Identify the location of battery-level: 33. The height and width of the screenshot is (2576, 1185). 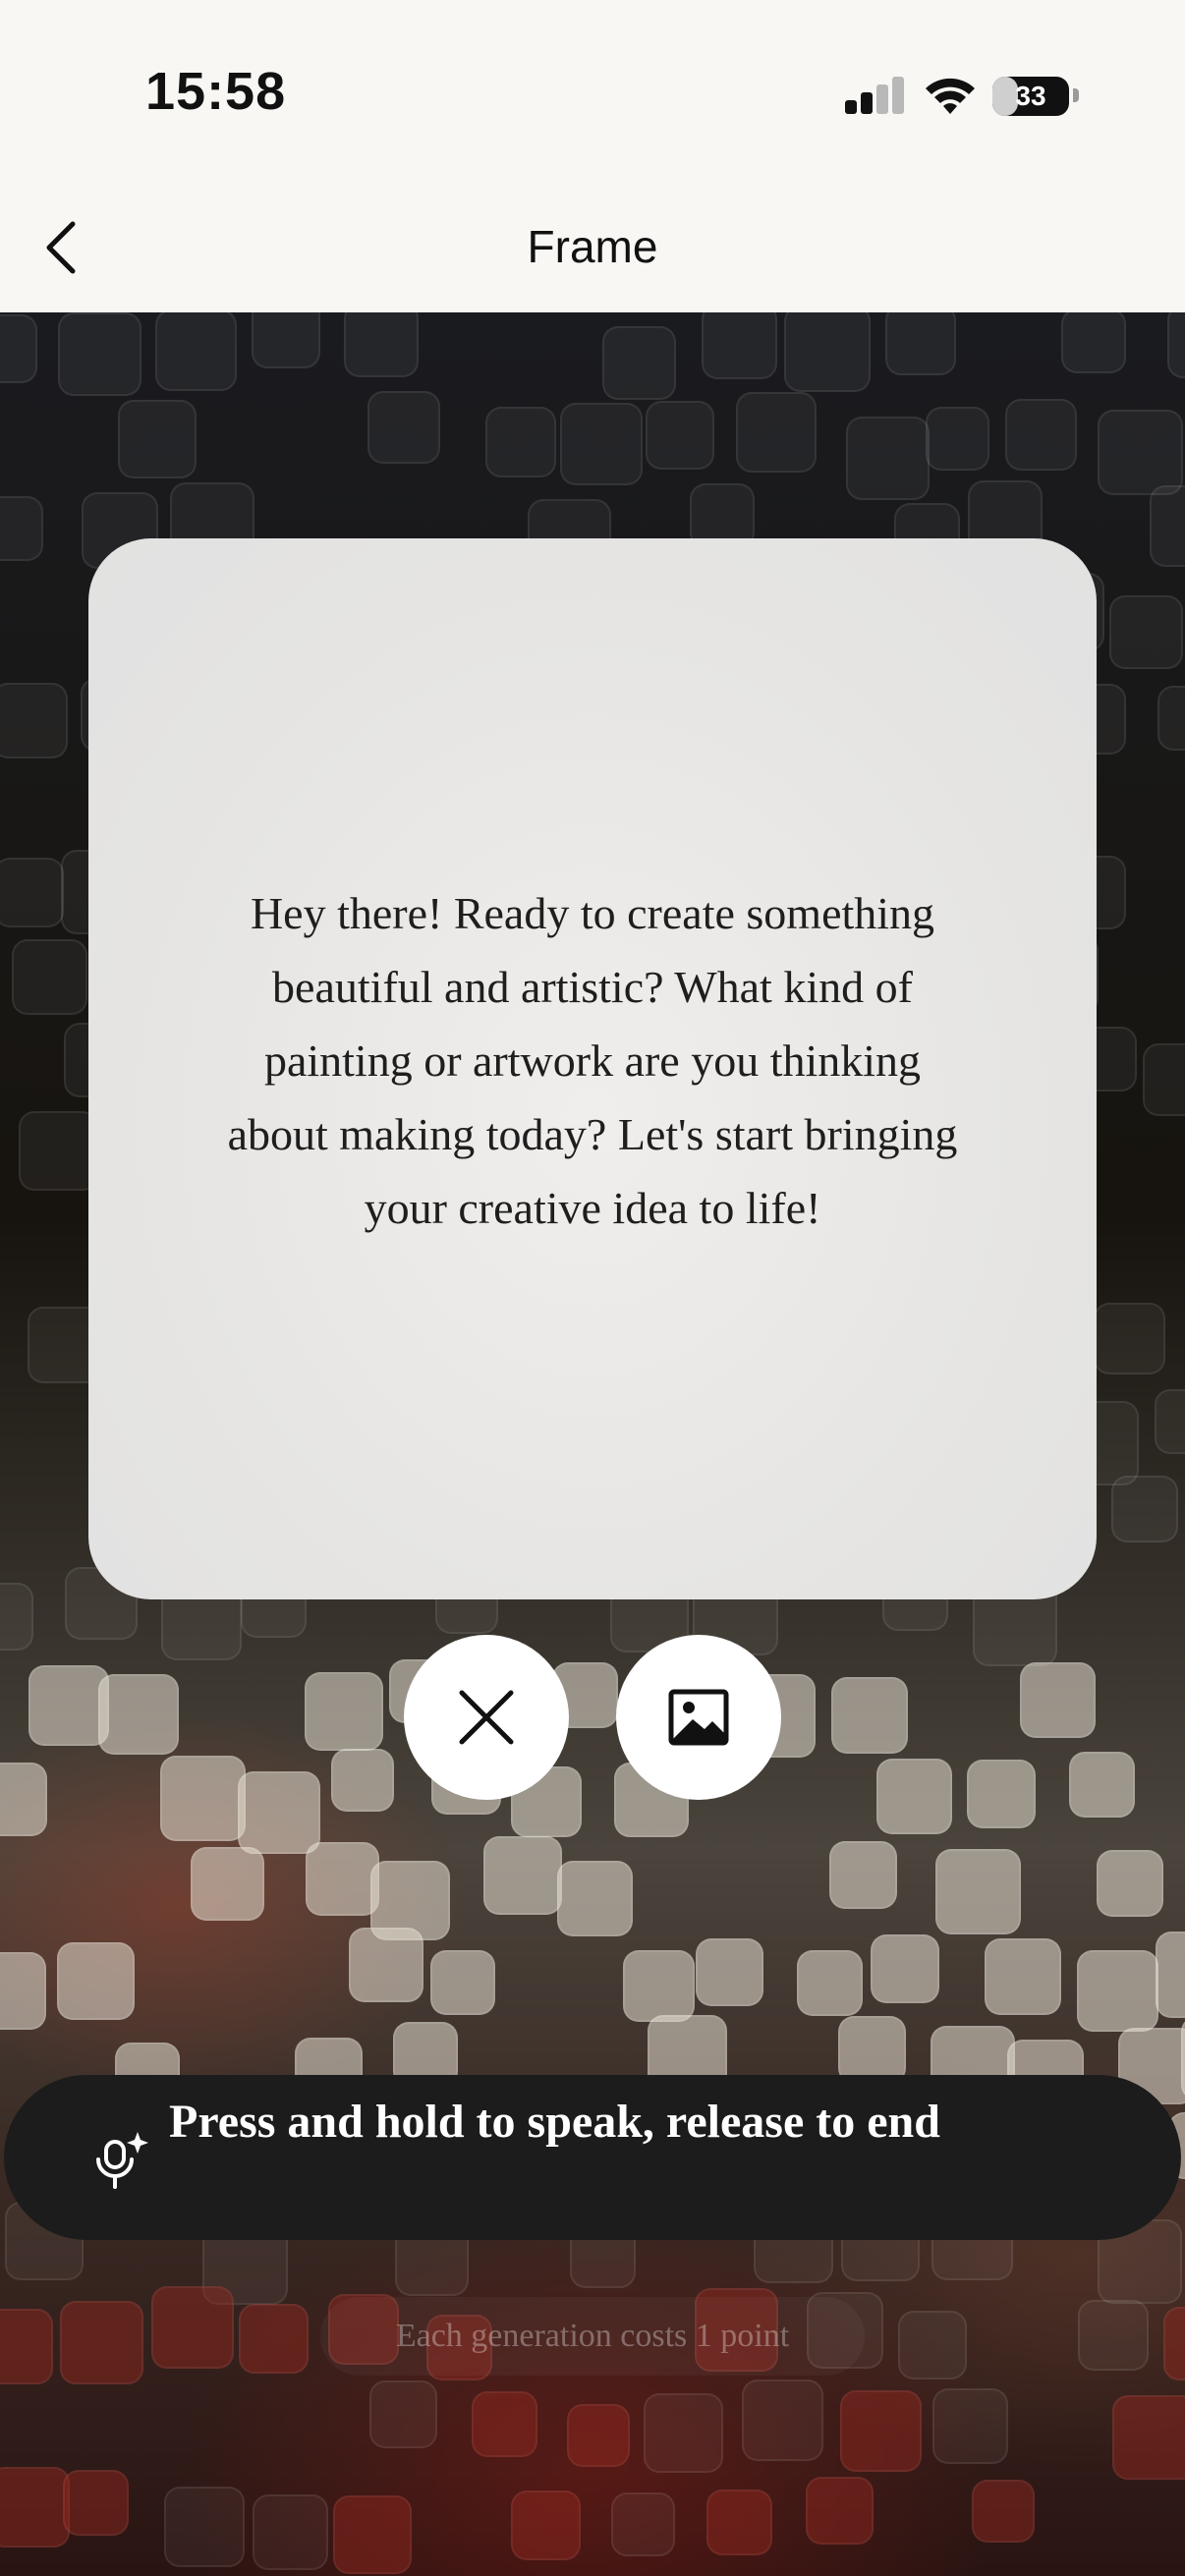
(1030, 96).